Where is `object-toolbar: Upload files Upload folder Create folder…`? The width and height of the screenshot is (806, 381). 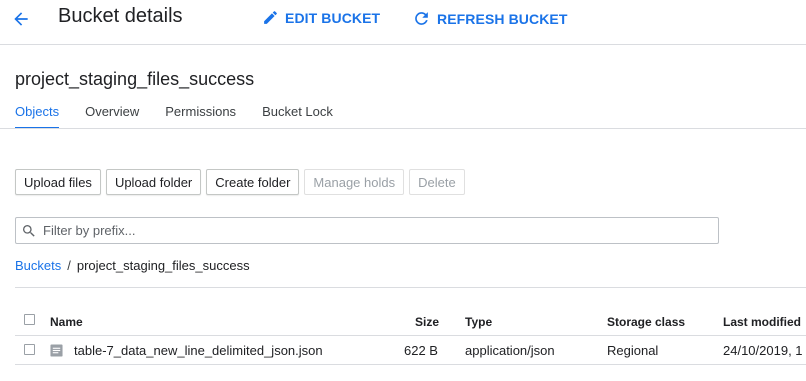 object-toolbar: Upload files Upload folder Create folder… is located at coordinates (240, 182).